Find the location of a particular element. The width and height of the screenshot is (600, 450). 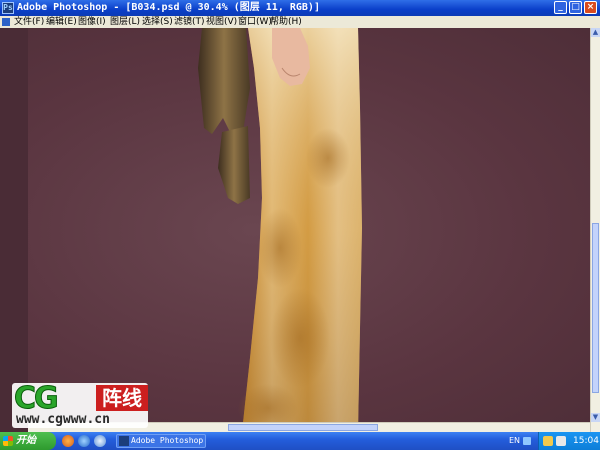

taskbar: 开始 Adobe Photoshop ... EN 15:04 is located at coordinates (300, 441).